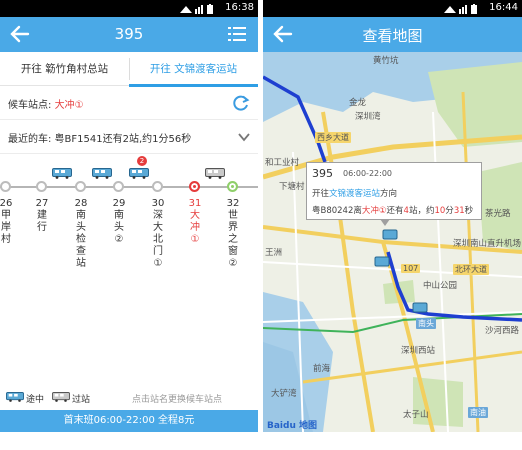 This screenshot has height=450, width=522. I want to click on map-label: 大铲湾, so click(284, 394).